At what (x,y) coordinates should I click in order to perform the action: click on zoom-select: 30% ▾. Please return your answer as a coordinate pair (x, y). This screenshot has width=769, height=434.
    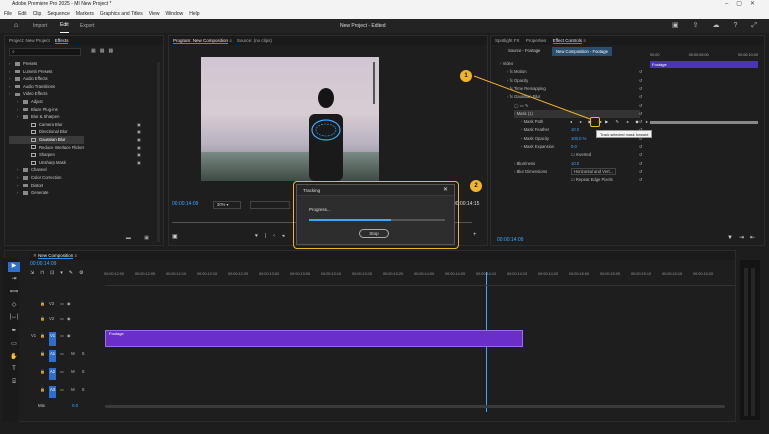
    Looking at the image, I should click on (227, 205).